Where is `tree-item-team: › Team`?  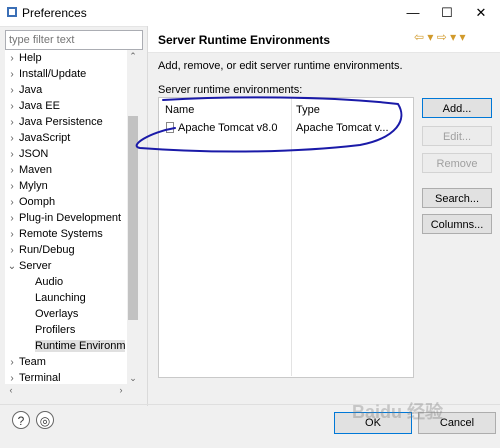
tree-item-team: › Team is located at coordinates (25, 362).